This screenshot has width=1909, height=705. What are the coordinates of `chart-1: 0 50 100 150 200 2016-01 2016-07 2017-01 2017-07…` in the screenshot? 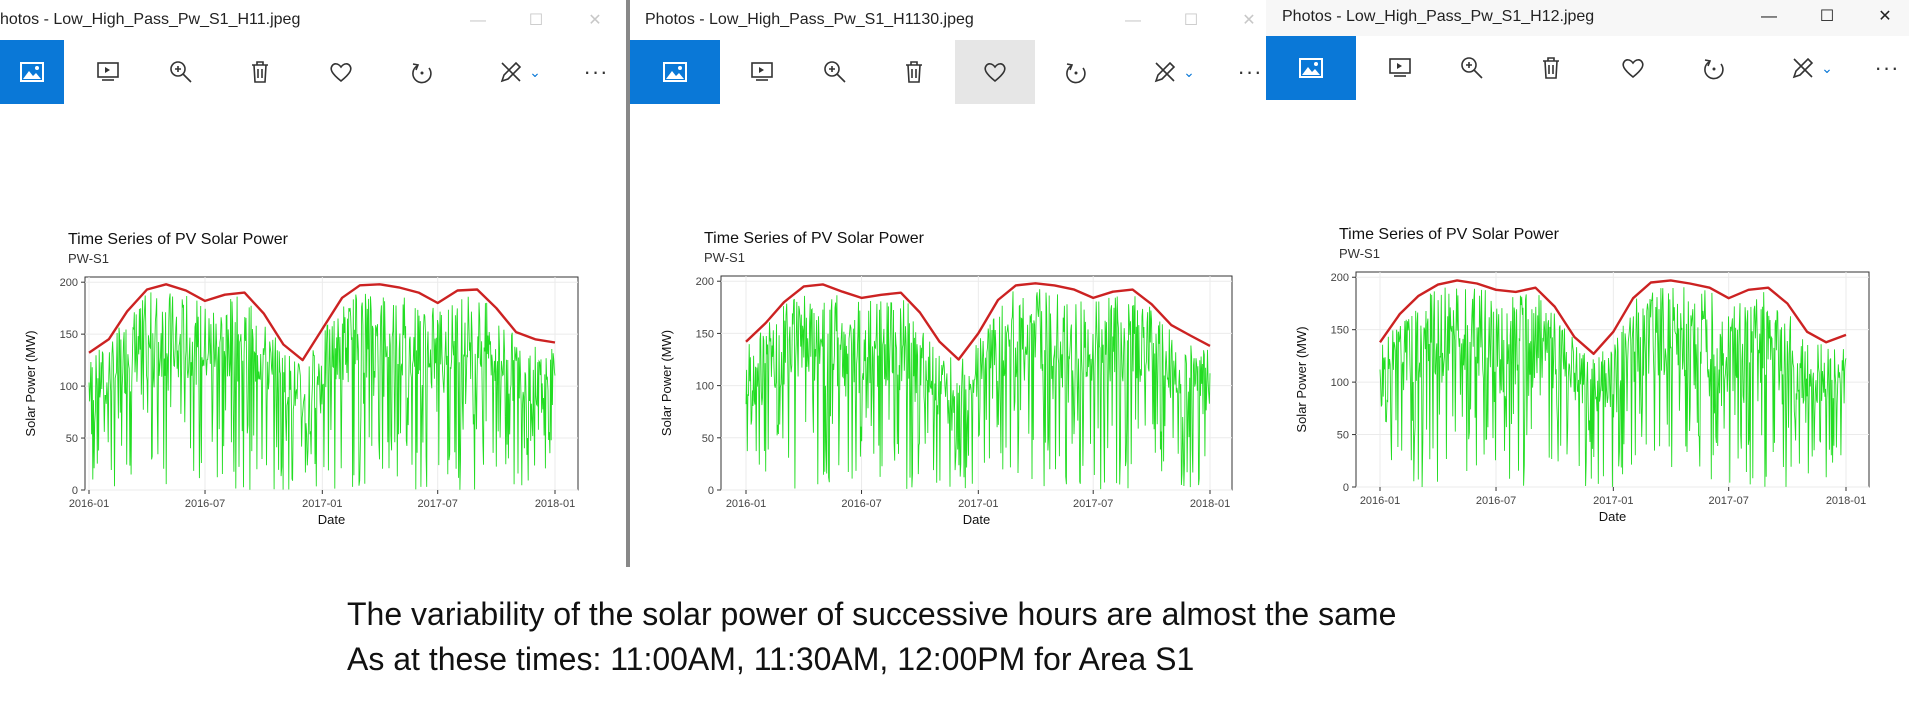 It's located at (301, 379).